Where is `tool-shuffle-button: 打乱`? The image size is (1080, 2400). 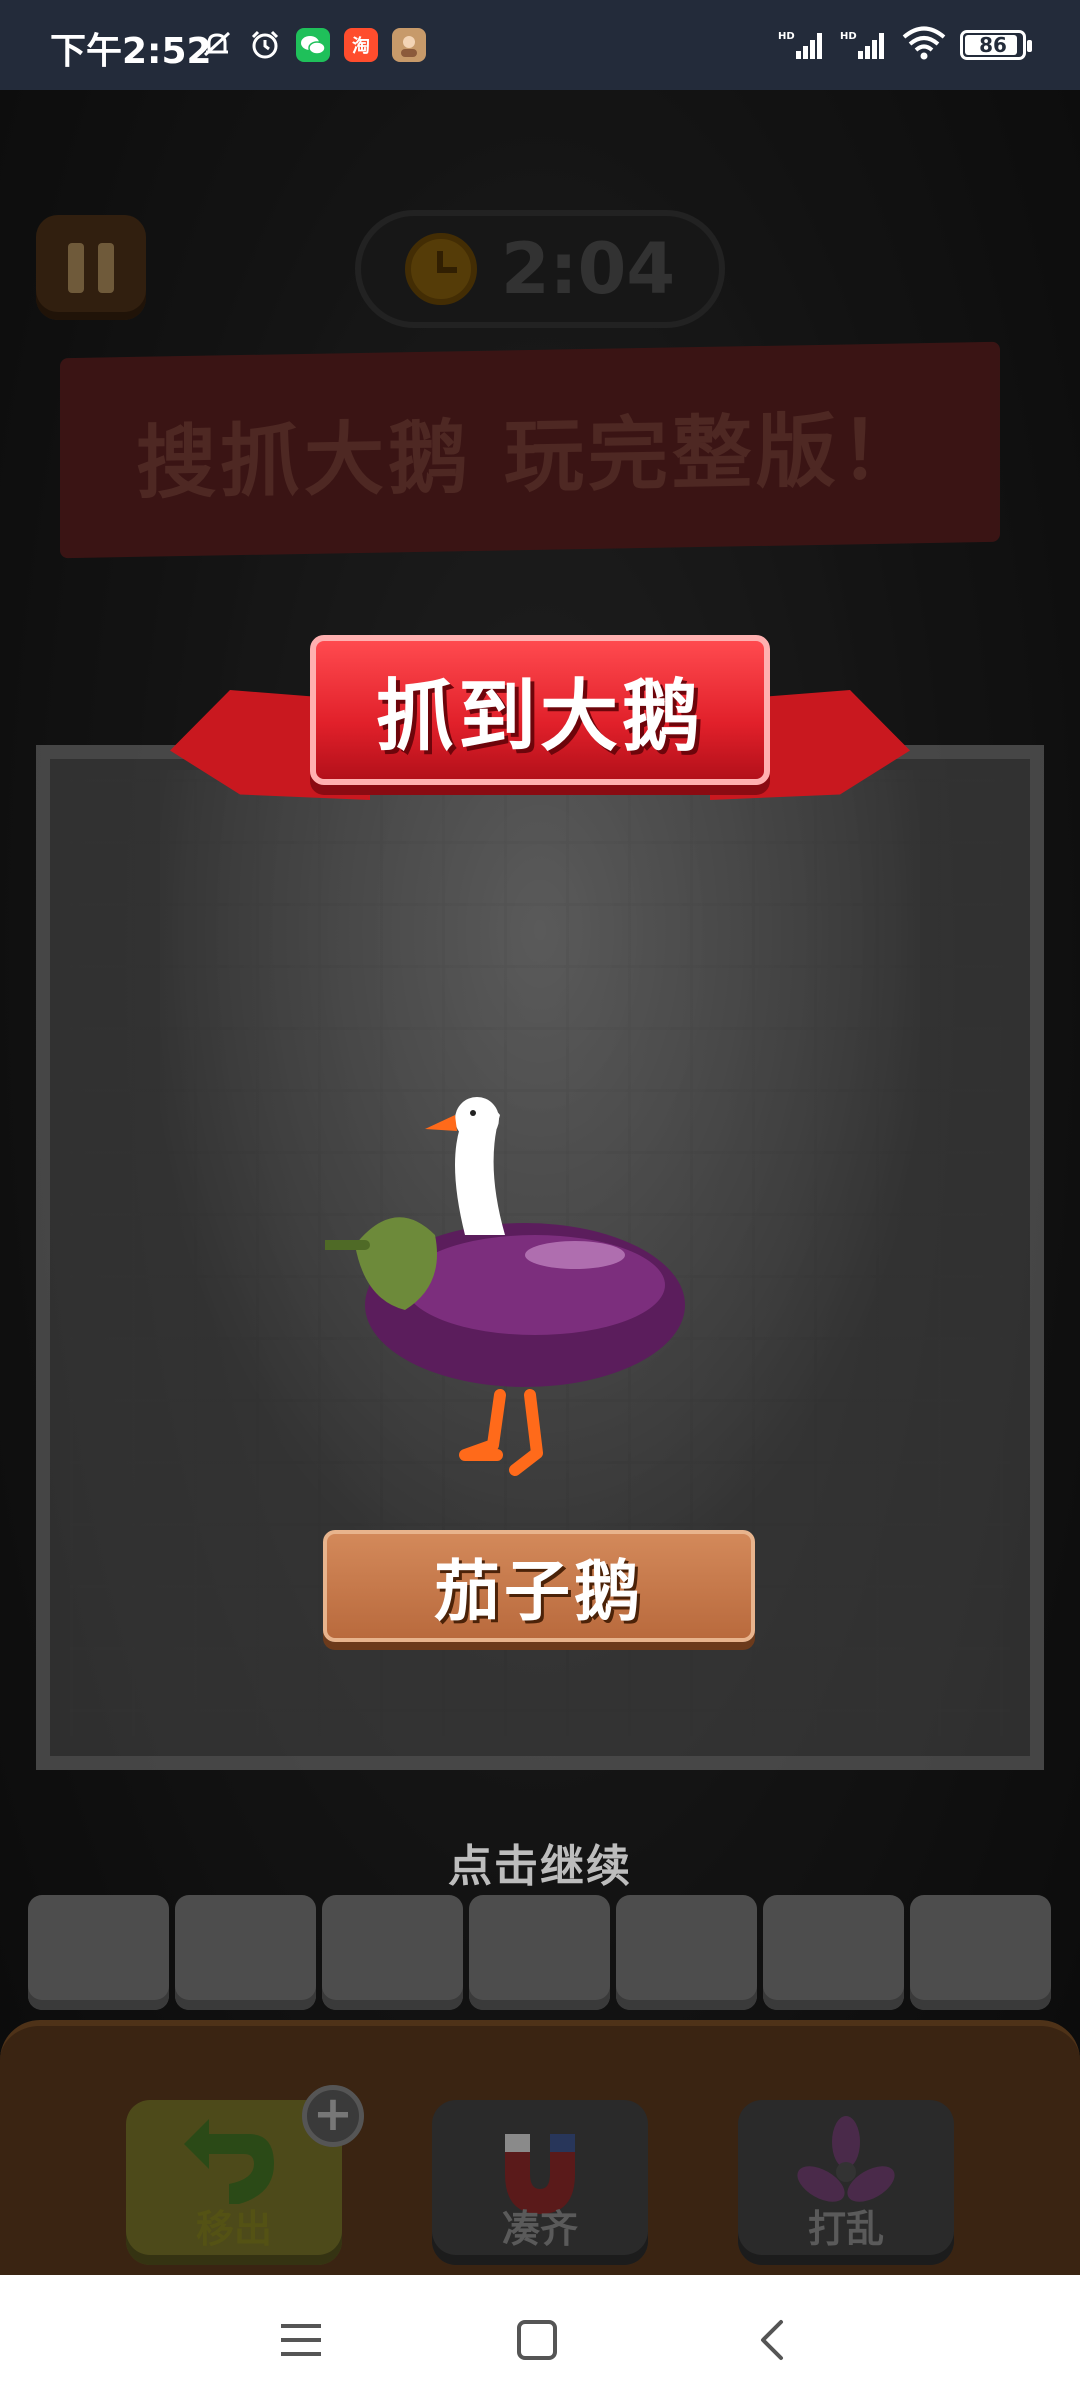 tool-shuffle-button: 打乱 is located at coordinates (846, 2182).